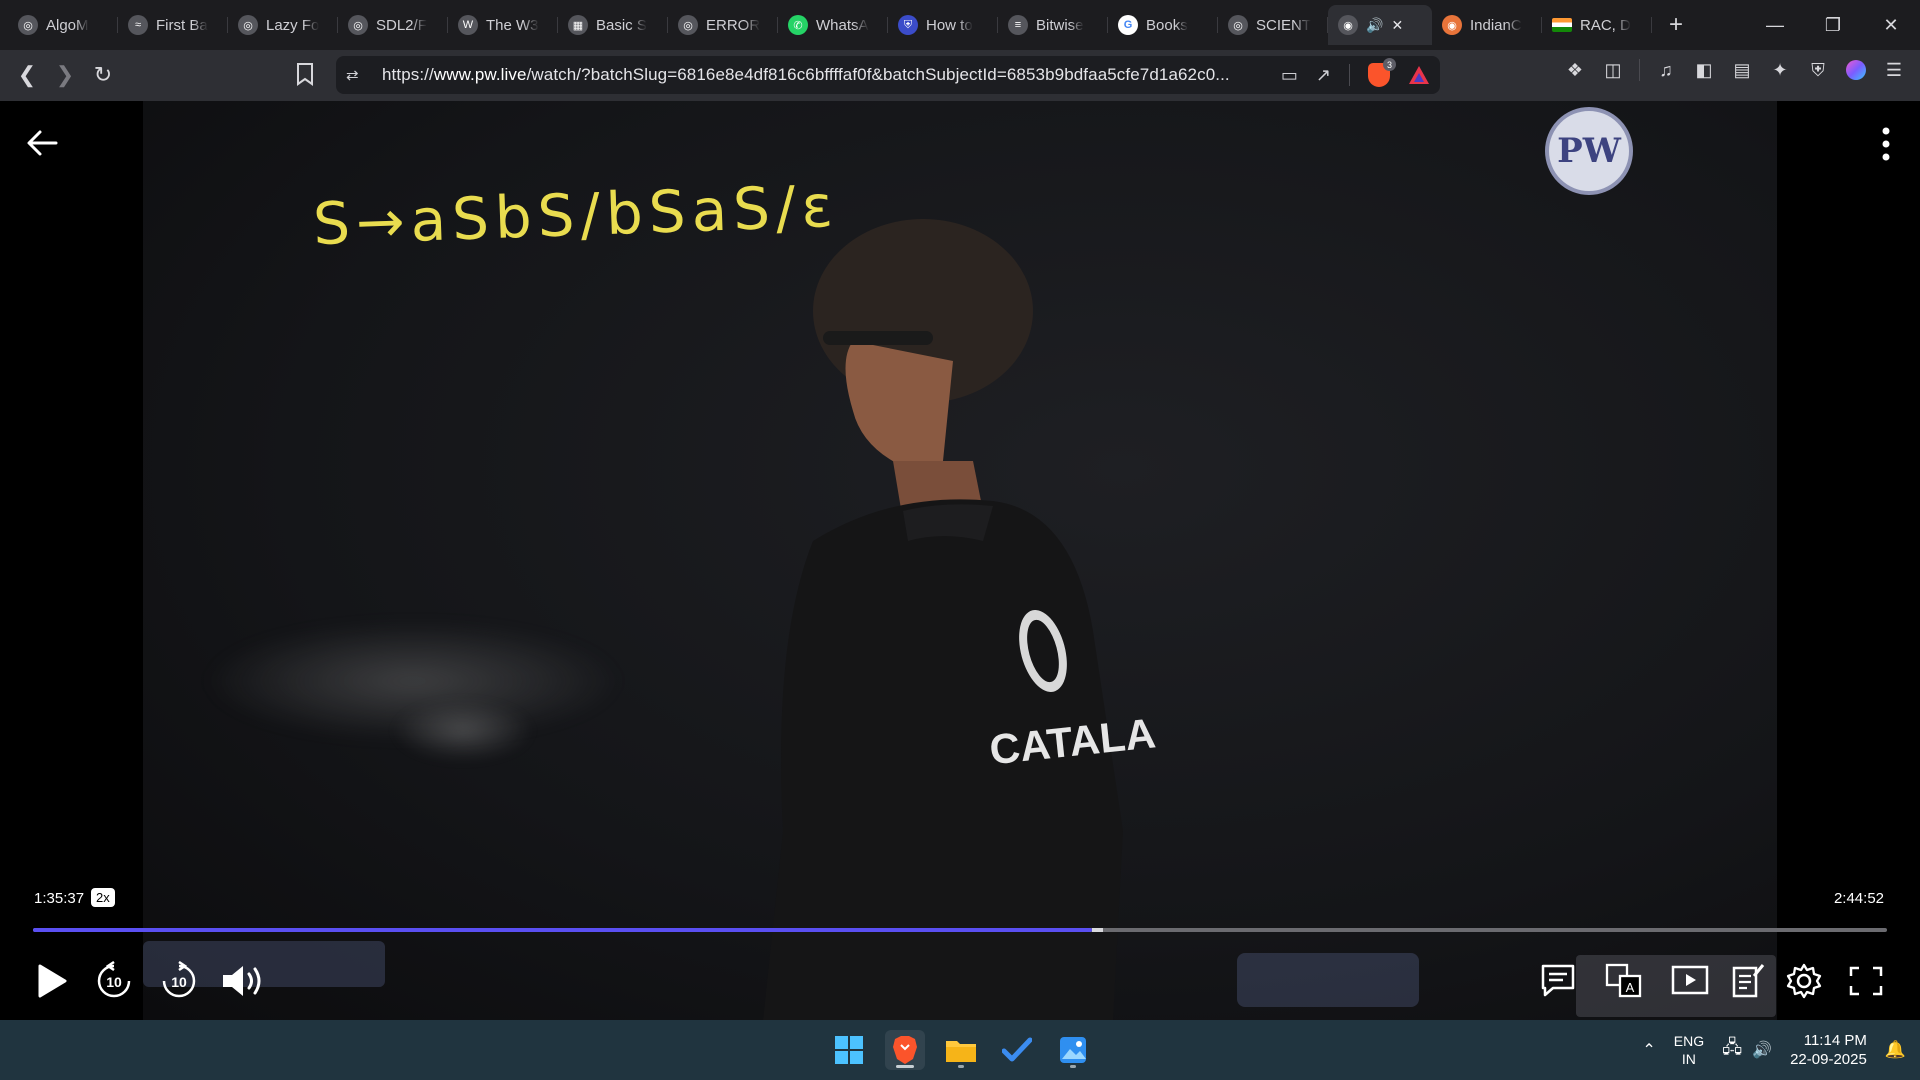  Describe the element at coordinates (52, 981) in the screenshot. I see `play-button` at that location.